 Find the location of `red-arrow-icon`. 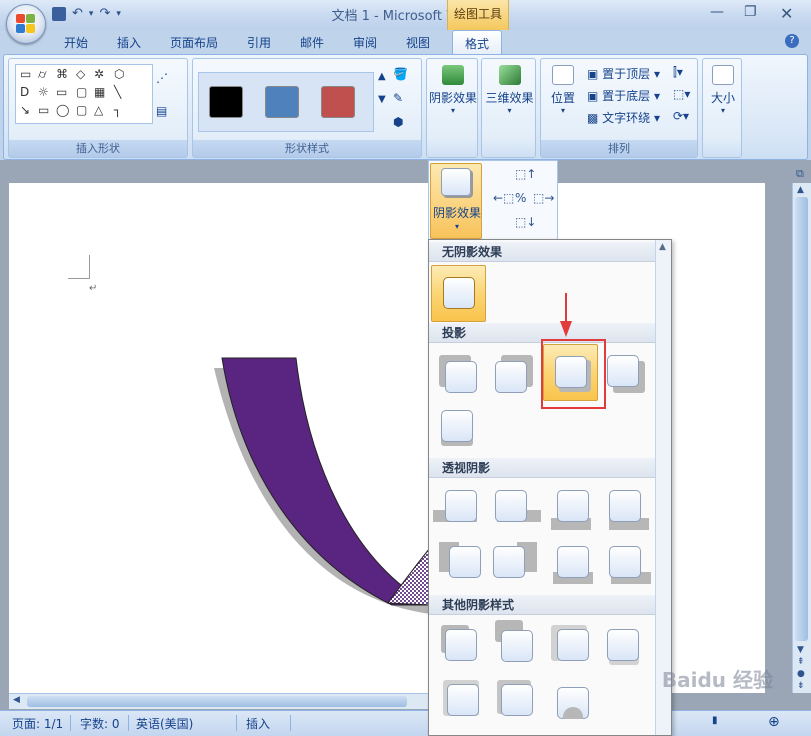

red-arrow-icon is located at coordinates (566, 315).